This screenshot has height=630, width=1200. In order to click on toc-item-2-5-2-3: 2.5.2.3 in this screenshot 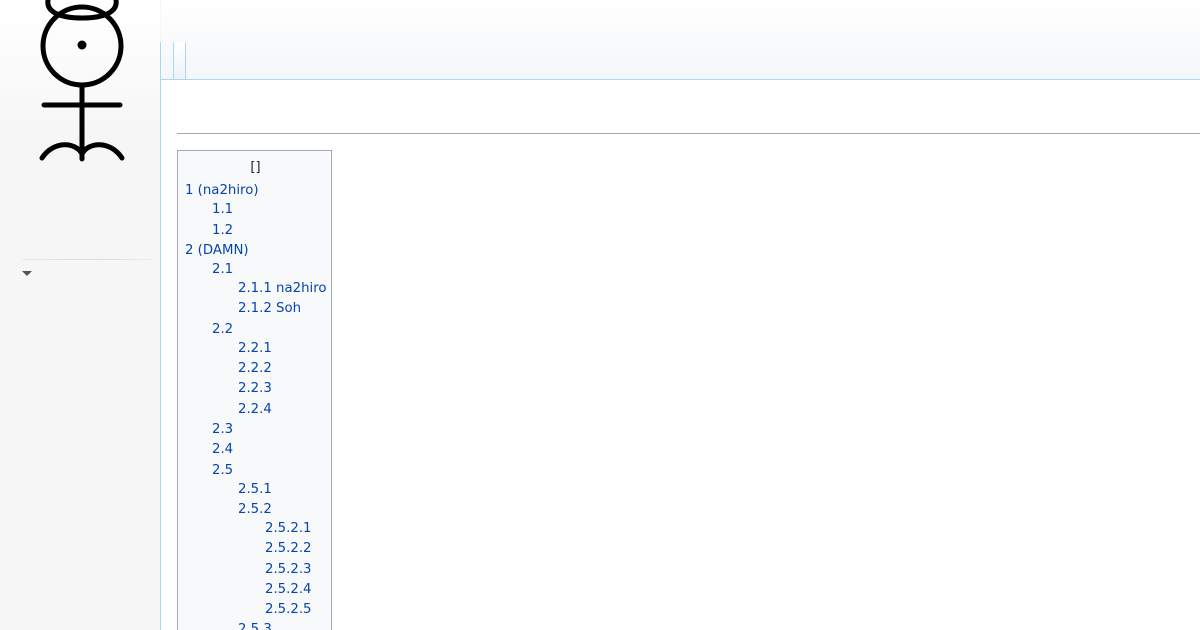, I will do `click(288, 570)`.